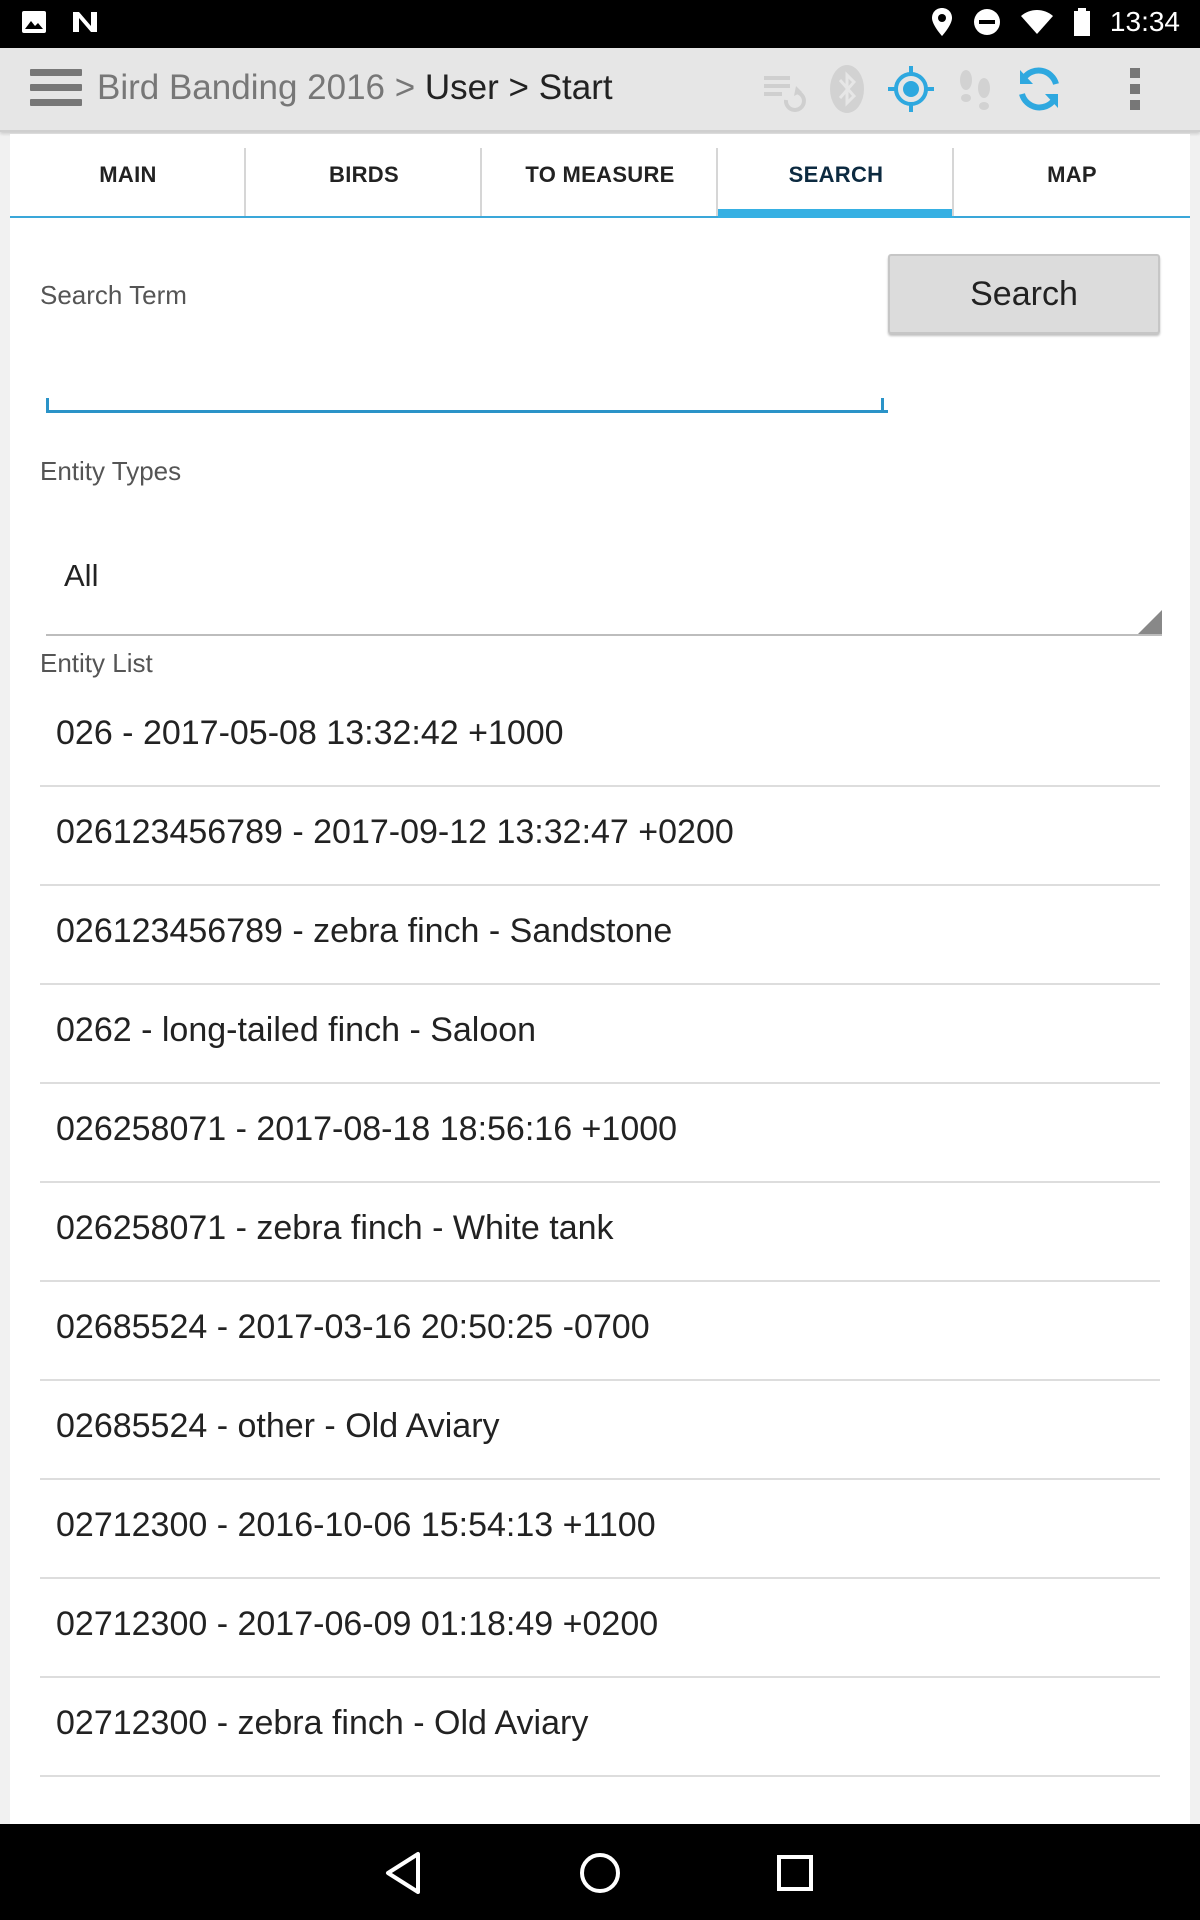  What do you see at coordinates (335, 1228) in the screenshot?
I see `list-item-text: 026258071 - zebra finch - White tank` at bounding box center [335, 1228].